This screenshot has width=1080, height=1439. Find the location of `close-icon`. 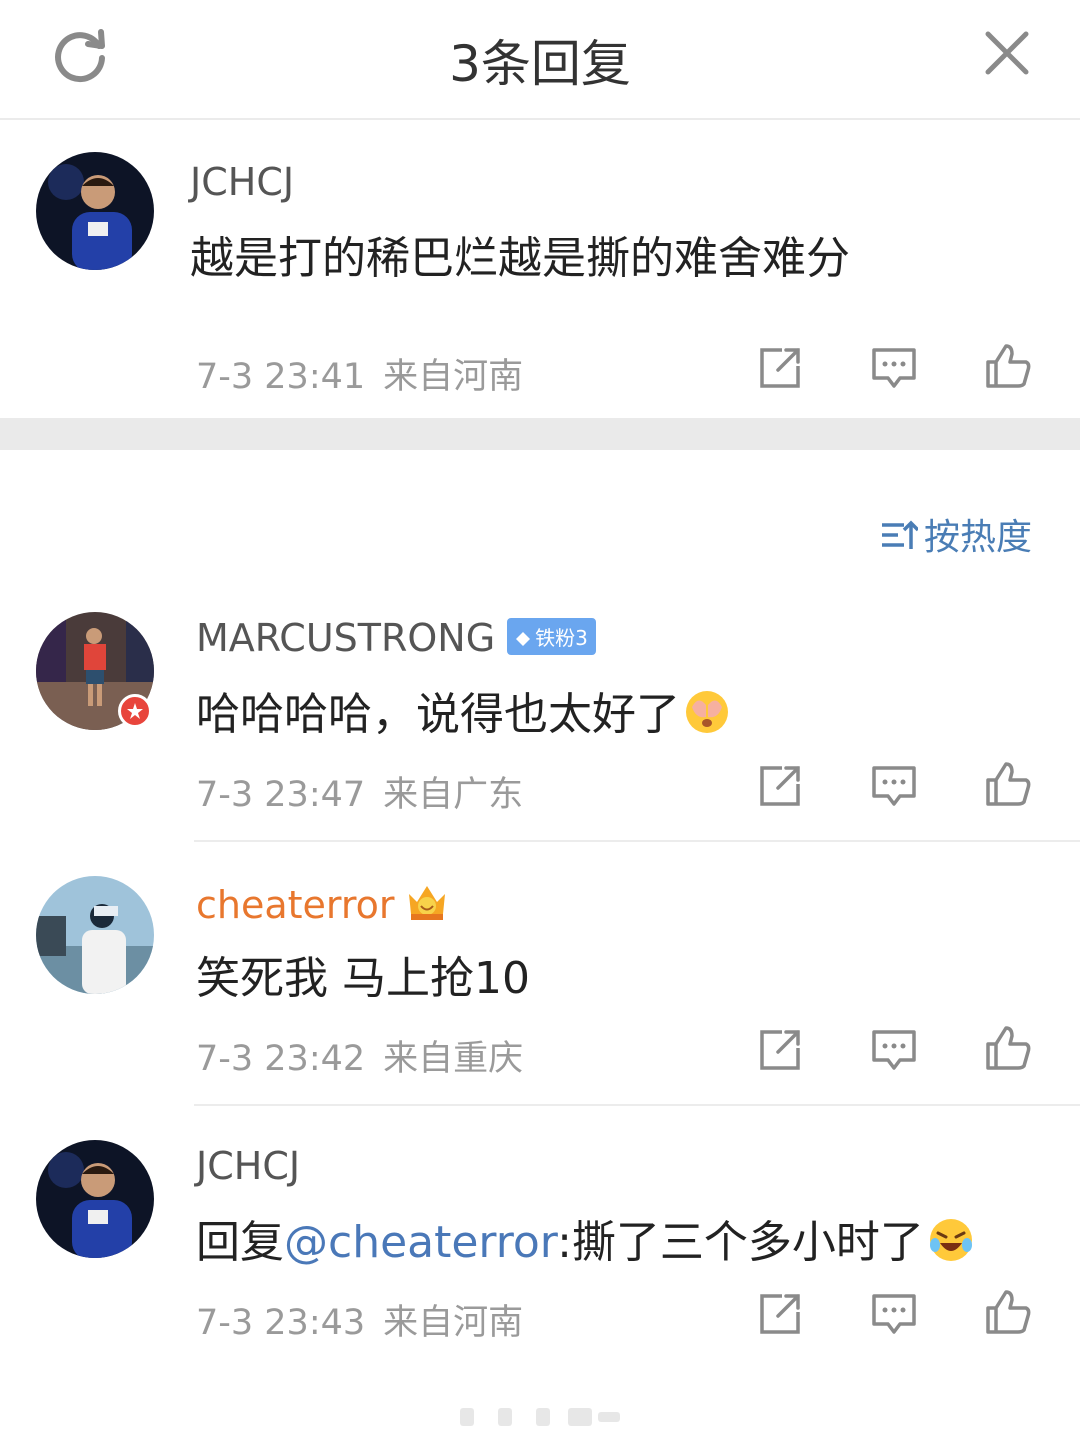

close-icon is located at coordinates (1007, 53).